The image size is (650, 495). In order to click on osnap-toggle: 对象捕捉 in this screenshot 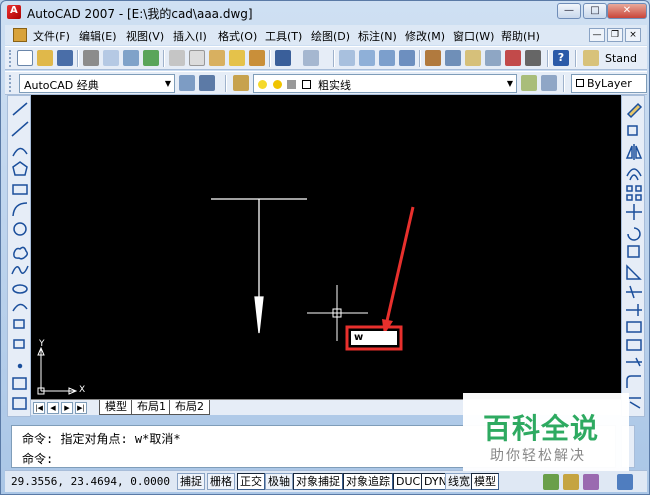, I will do `click(318, 481)`.